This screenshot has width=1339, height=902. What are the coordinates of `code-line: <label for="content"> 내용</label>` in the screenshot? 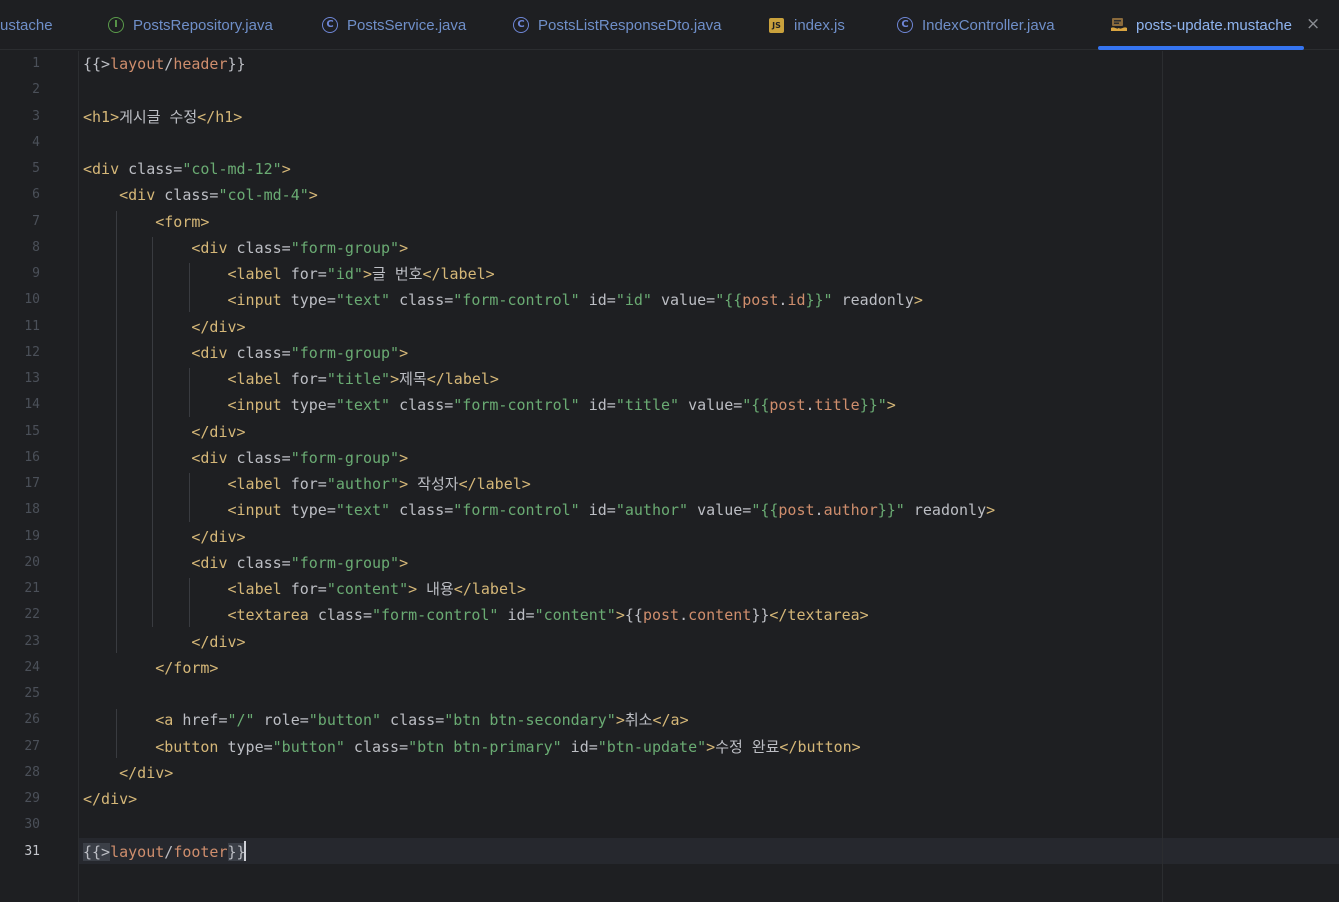 It's located at (305, 589).